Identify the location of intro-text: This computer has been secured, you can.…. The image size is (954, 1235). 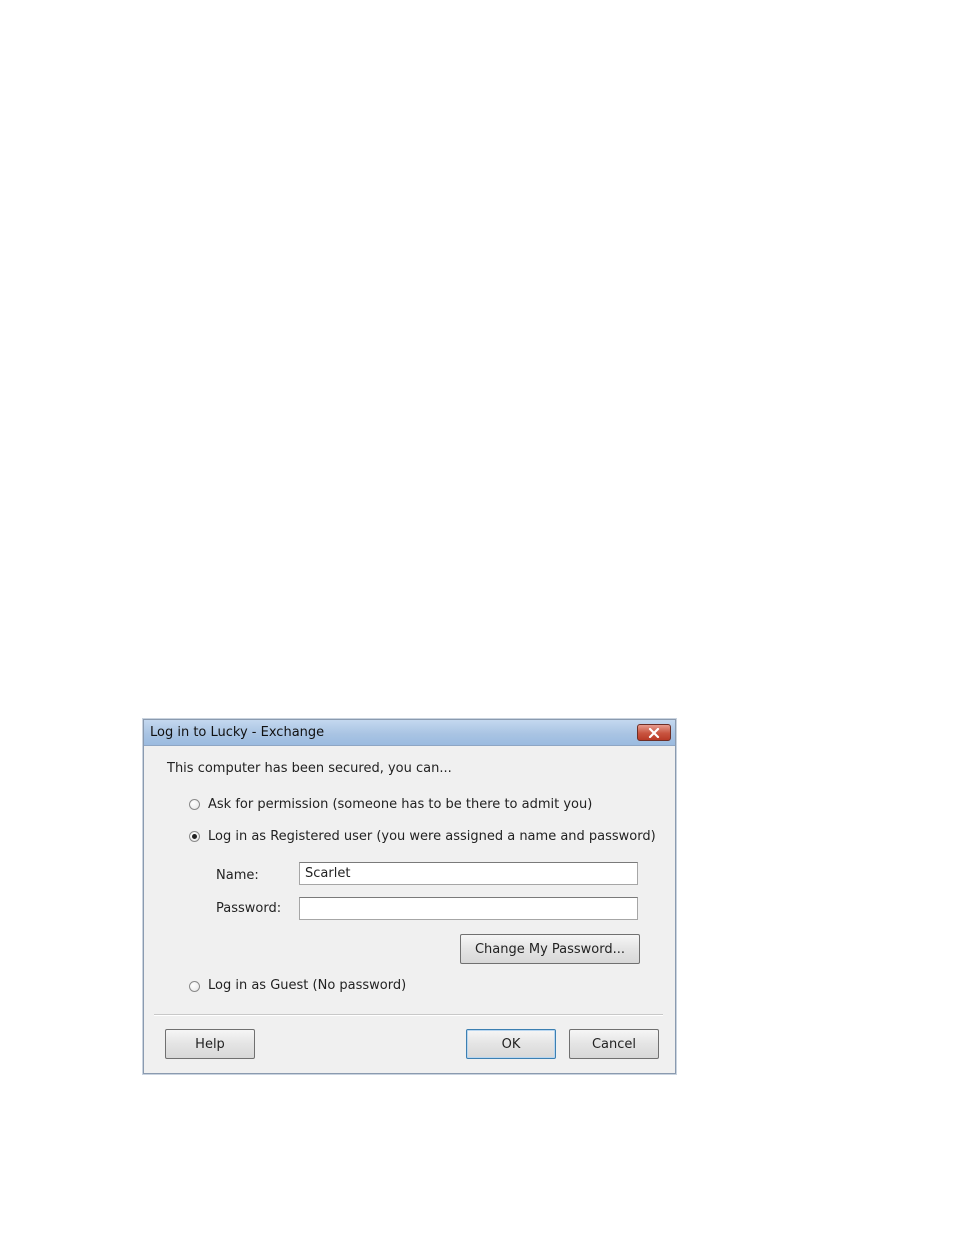
(309, 768).